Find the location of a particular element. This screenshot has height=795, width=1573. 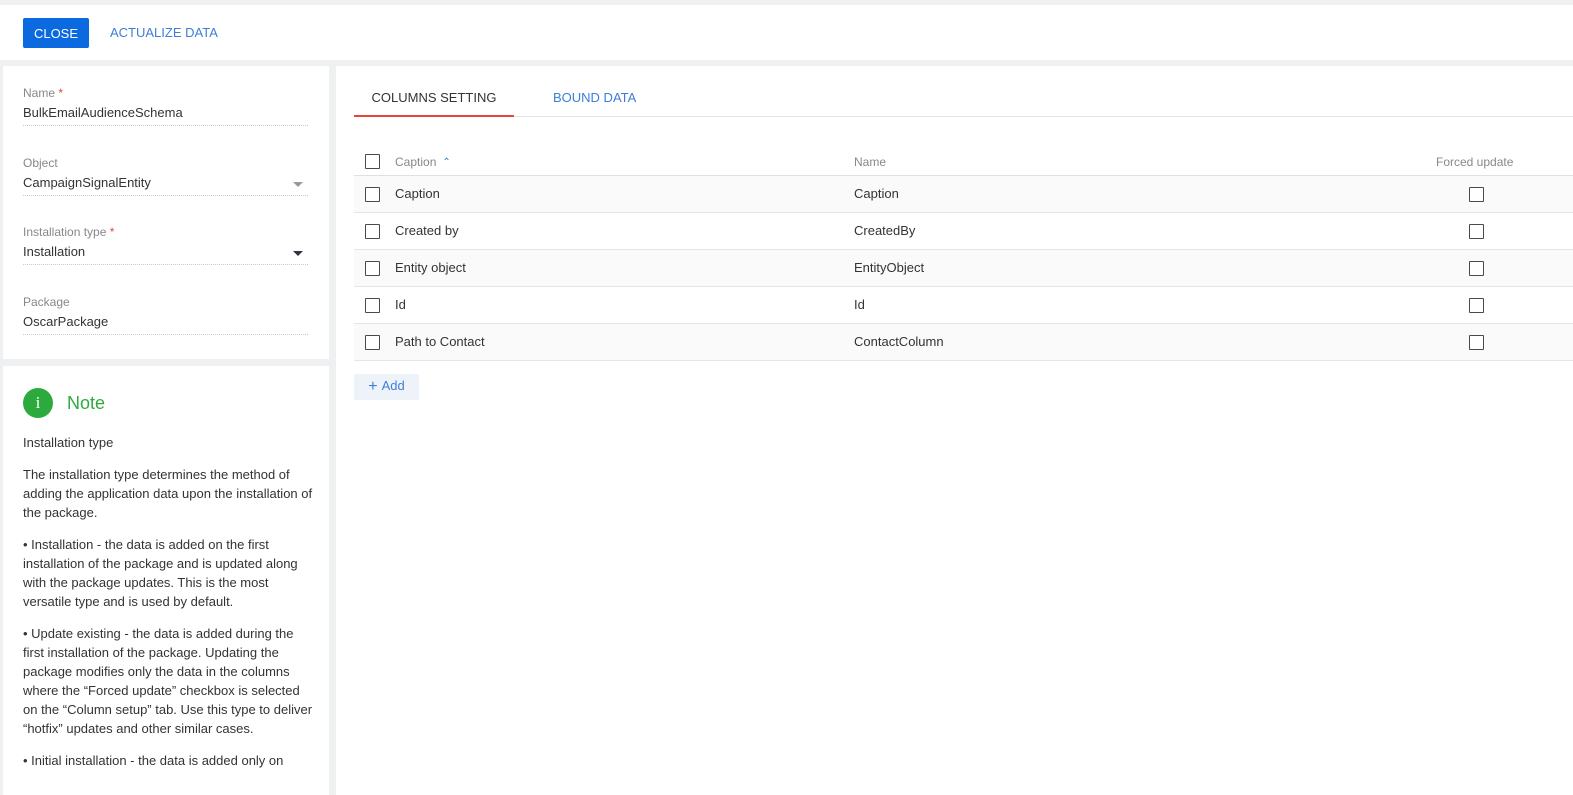

grid-header: Caption ⌃ Name Forced update is located at coordinates (963, 162).